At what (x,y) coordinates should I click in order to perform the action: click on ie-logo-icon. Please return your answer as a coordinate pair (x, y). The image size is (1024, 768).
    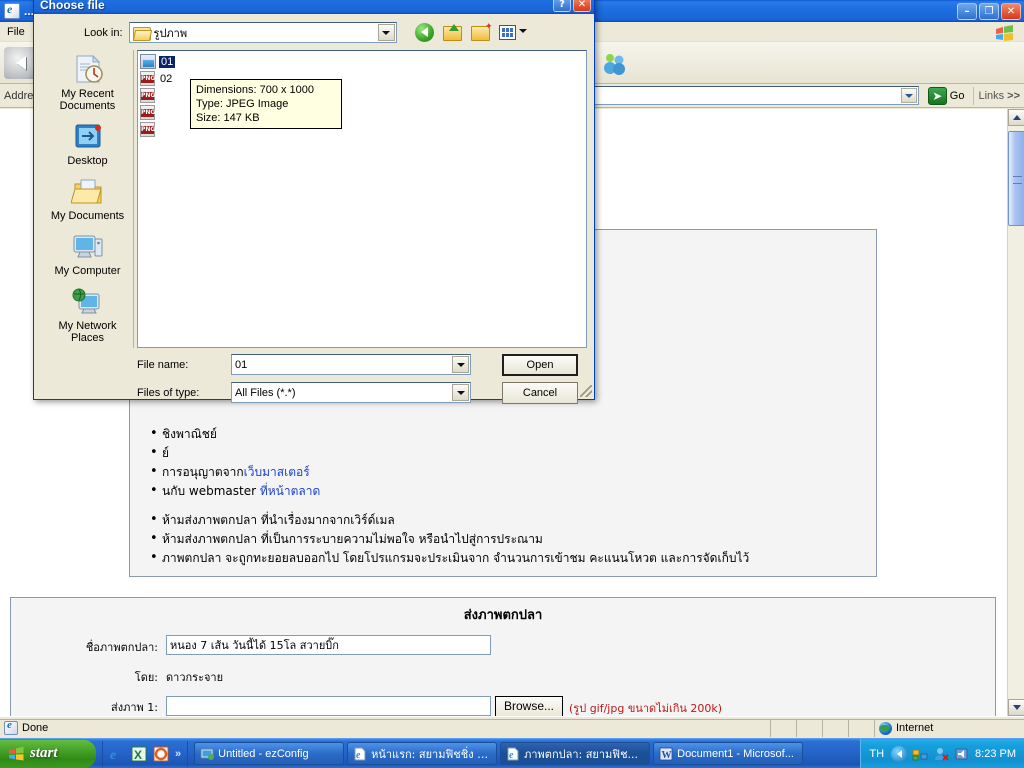
    Looking at the image, I should click on (12, 10).